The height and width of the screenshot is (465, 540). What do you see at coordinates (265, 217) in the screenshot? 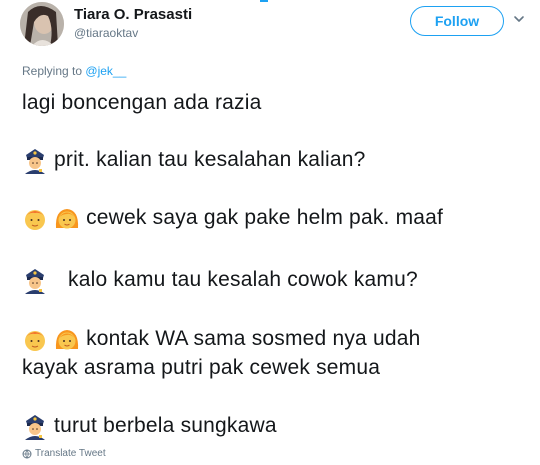
I see `tweet-line-text: cewek saya gak pake helm pak. maaf` at bounding box center [265, 217].